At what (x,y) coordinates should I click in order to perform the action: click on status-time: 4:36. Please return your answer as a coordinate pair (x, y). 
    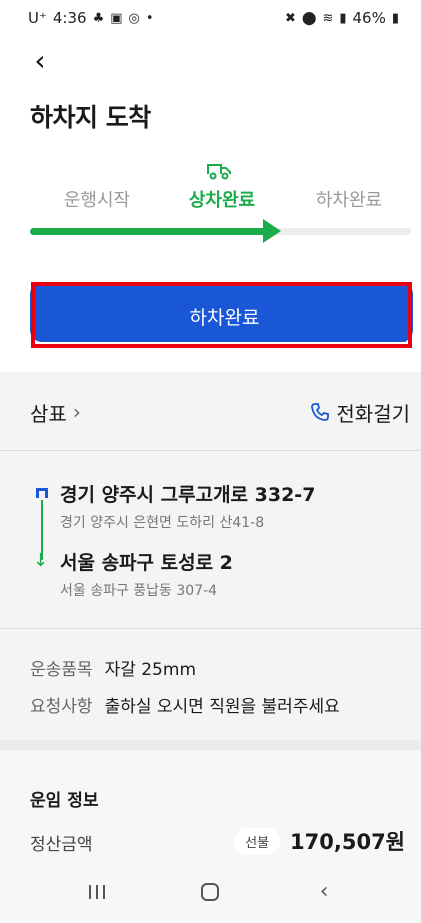
    Looking at the image, I should click on (69, 18).